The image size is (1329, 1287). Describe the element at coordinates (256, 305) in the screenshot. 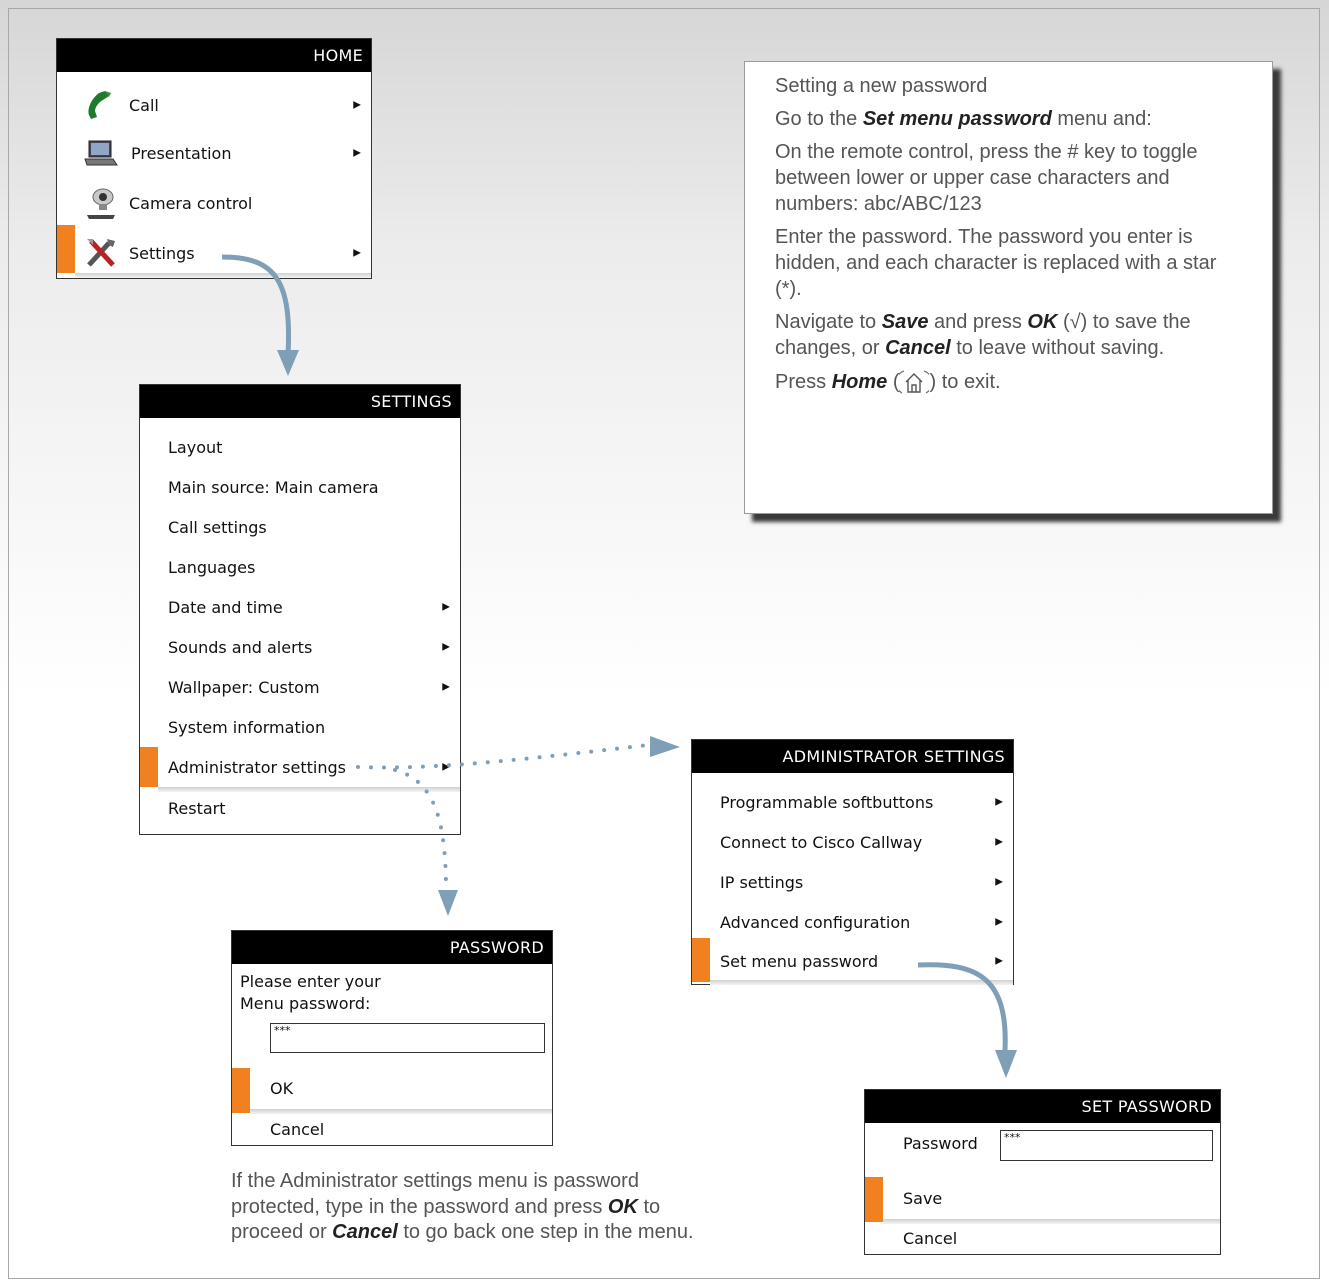

I see `connector-home-to-settings` at that location.